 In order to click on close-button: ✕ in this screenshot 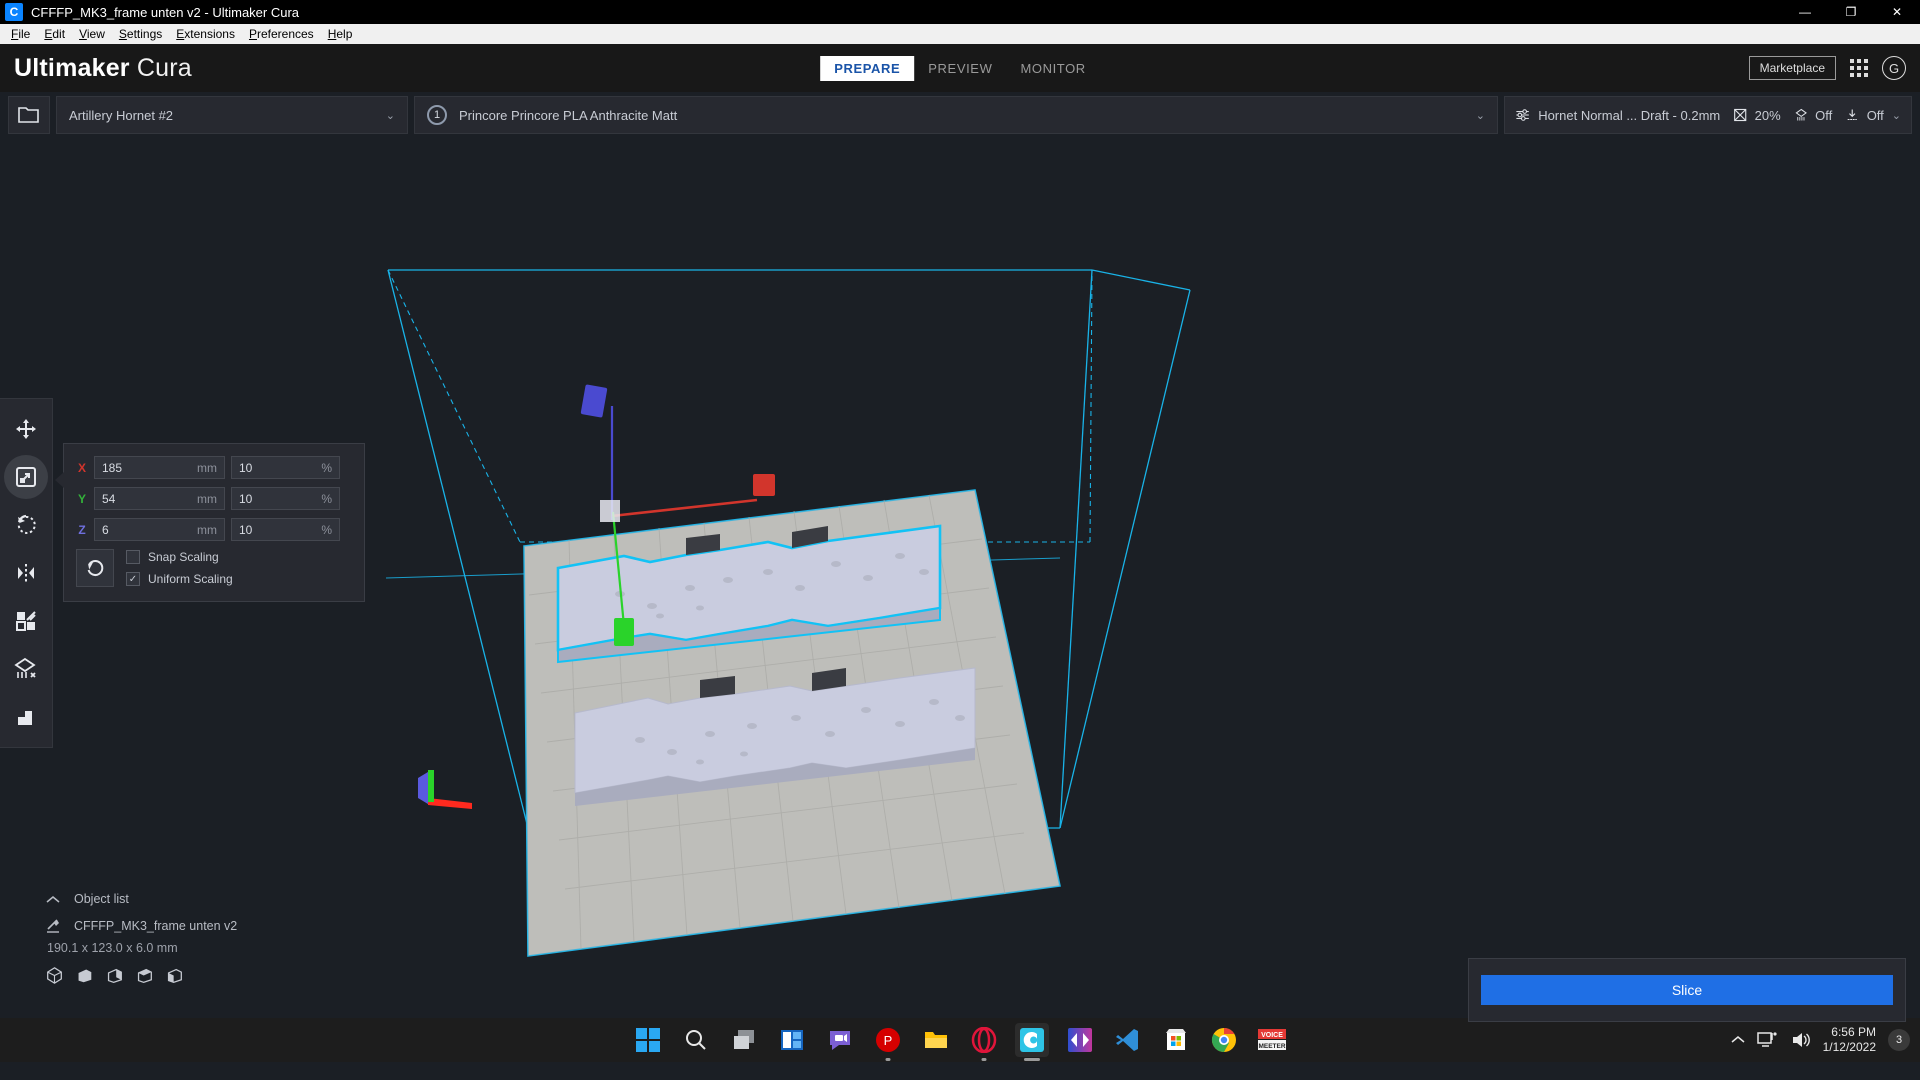, I will do `click(1897, 12)`.